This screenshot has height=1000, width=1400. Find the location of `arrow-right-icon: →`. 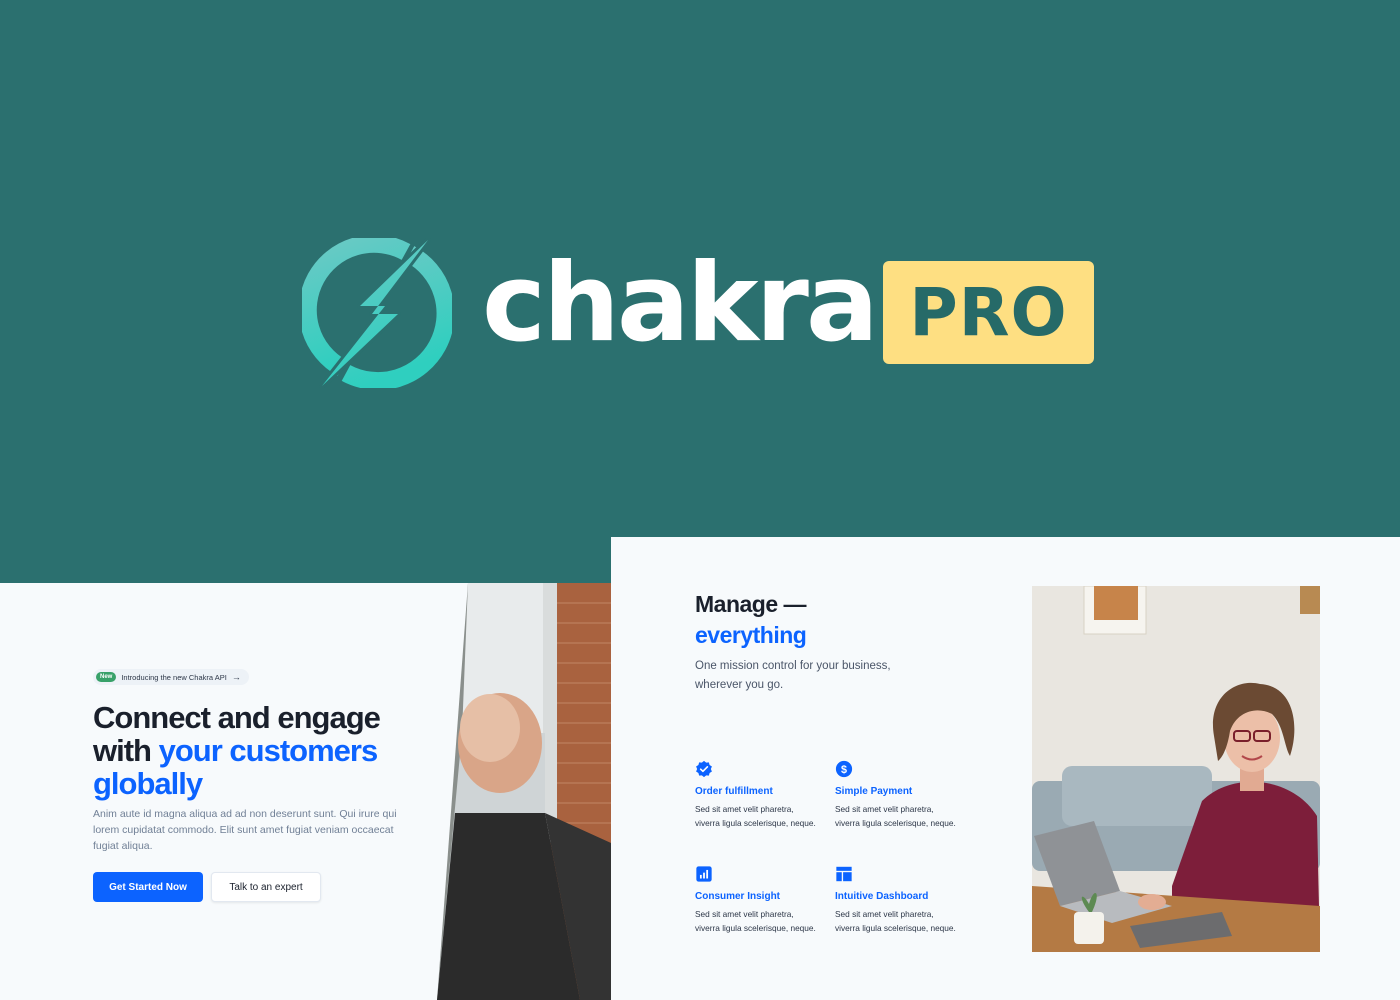

arrow-right-icon: → is located at coordinates (236, 677).